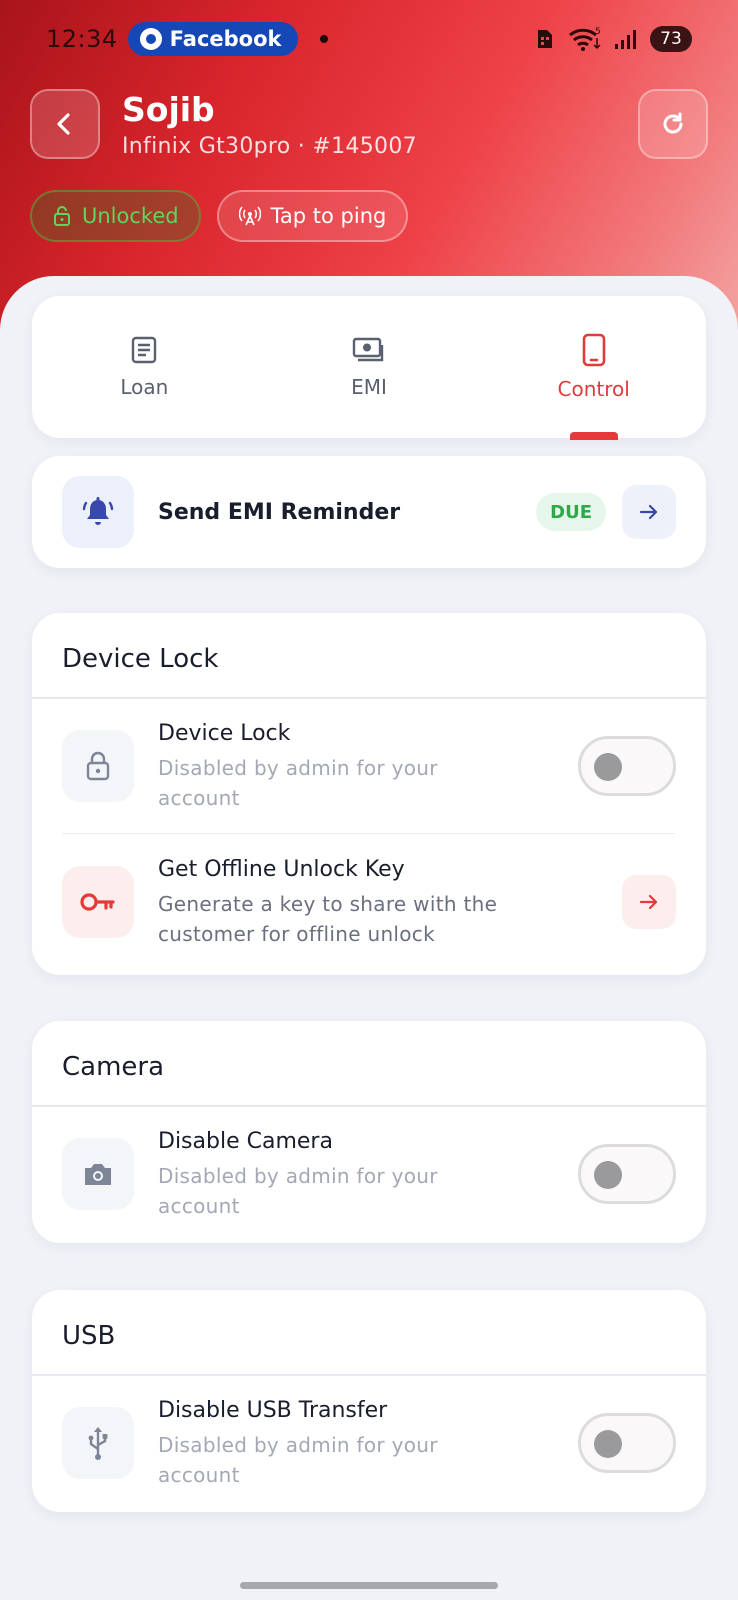 Image resolution: width=738 pixels, height=1600 pixels. Describe the element at coordinates (199, 1475) in the screenshot. I see `usb-desc-line-2: account` at that location.